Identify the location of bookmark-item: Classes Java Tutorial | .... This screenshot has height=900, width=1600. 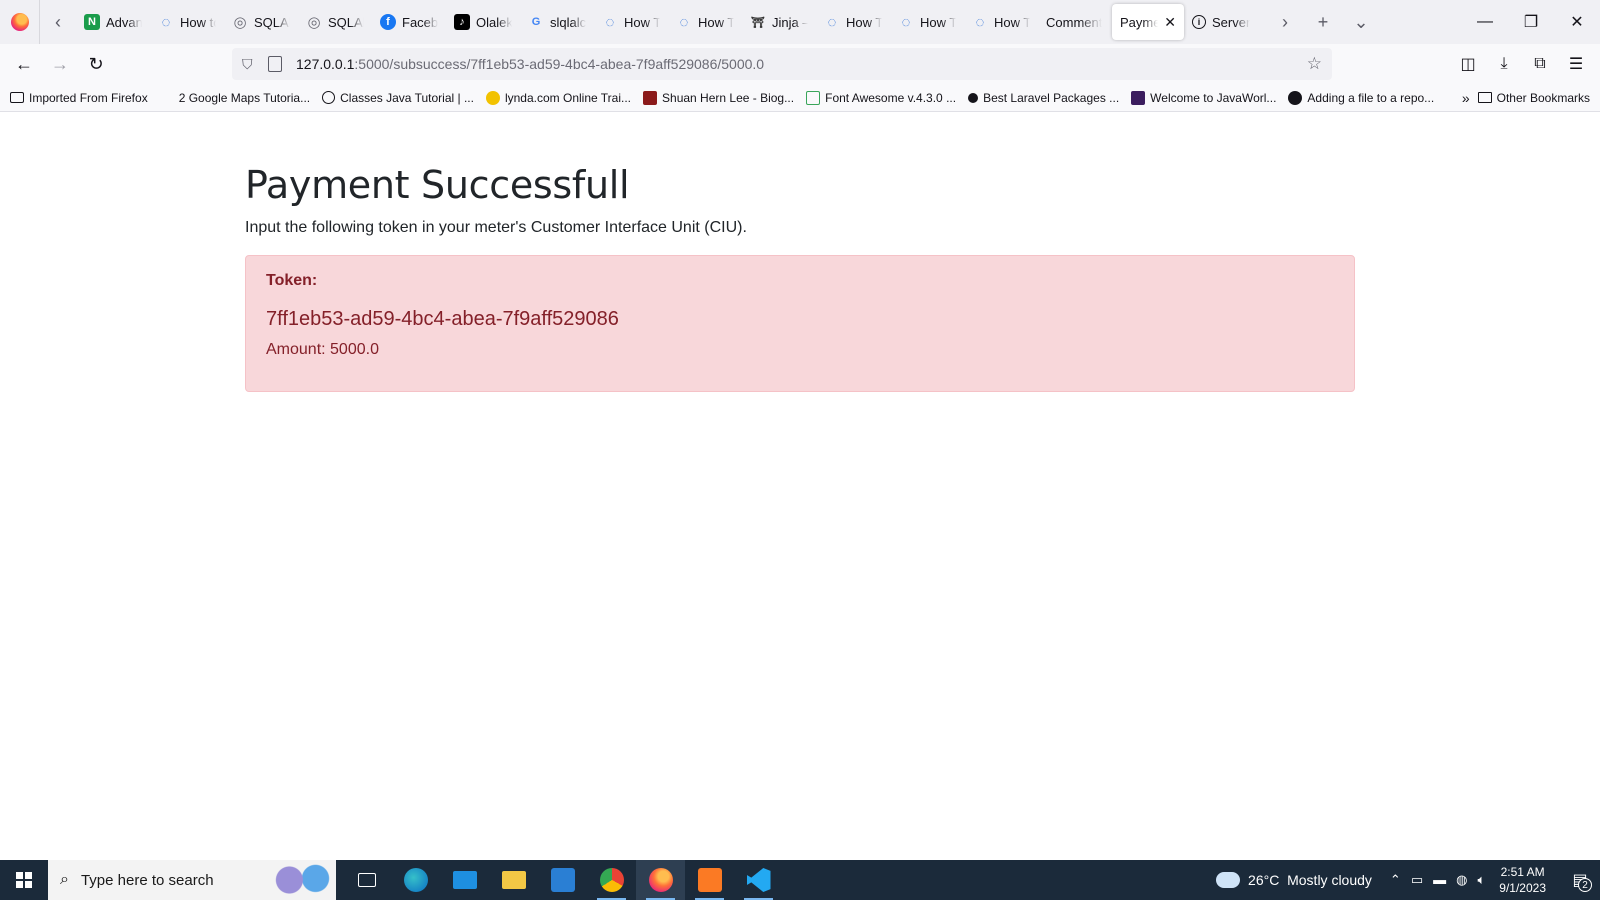
(398, 98).